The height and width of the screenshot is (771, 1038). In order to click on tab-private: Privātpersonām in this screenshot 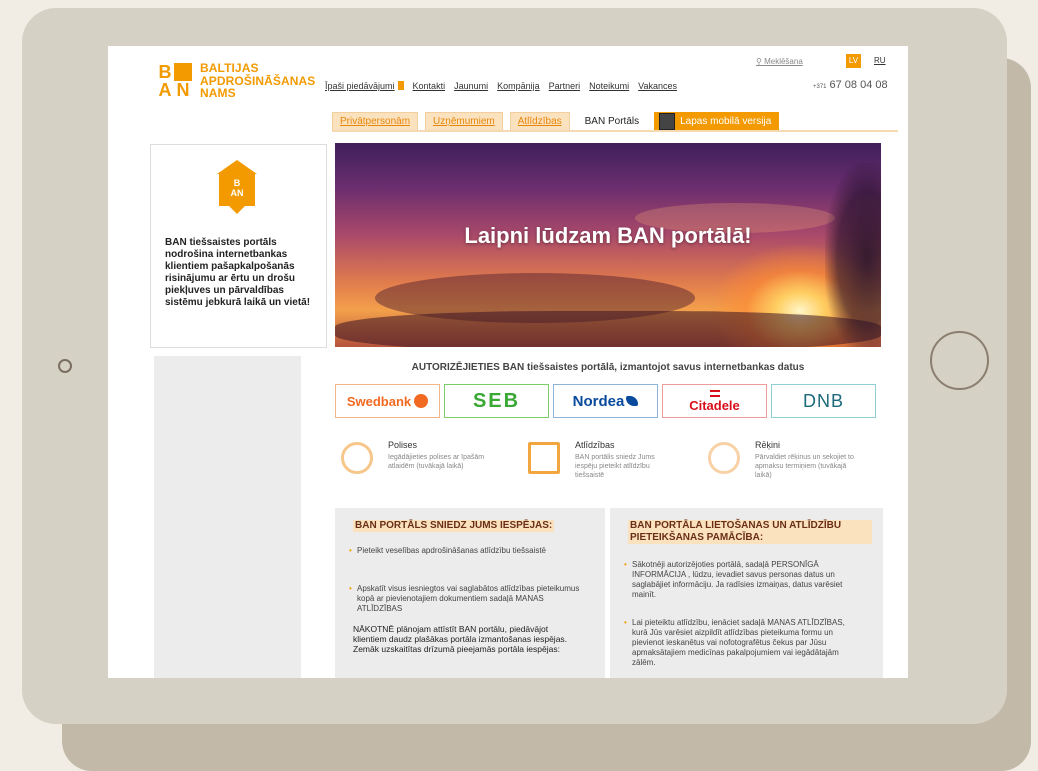, I will do `click(375, 121)`.